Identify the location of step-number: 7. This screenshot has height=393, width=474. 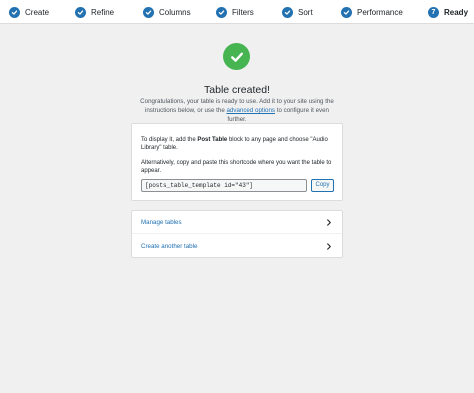
(433, 12).